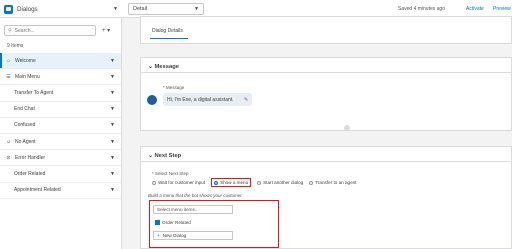 This screenshot has width=512, height=249. I want to click on sidebar-item-error-handler: ⊘ Error Handler ▼, so click(60, 158).